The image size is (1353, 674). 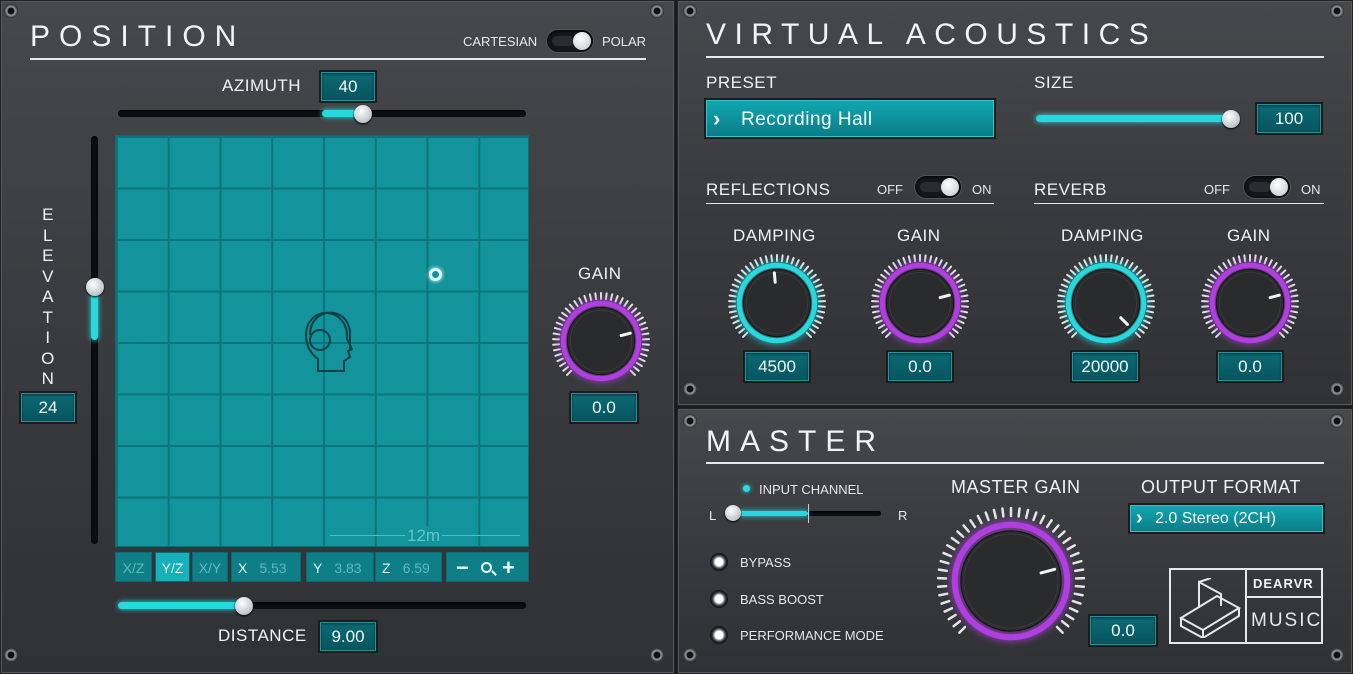 I want to click on gain-value: 0.0, so click(x=604, y=407).